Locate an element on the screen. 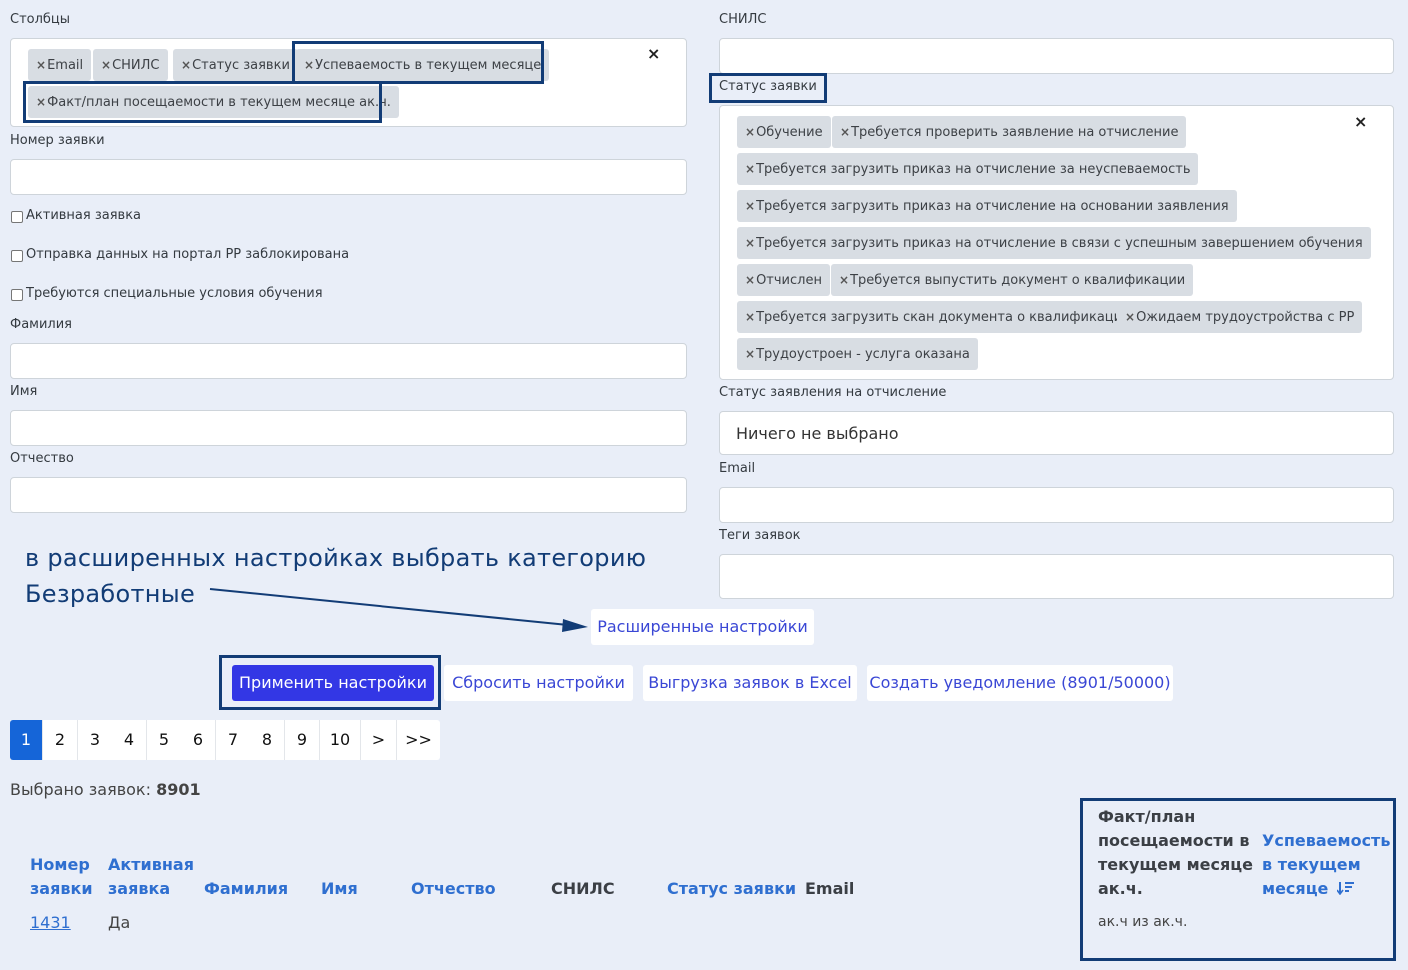 Image resolution: width=1408 pixels, height=970 pixels. selected-count: Выбрано заявок: 8901 is located at coordinates (105, 789).